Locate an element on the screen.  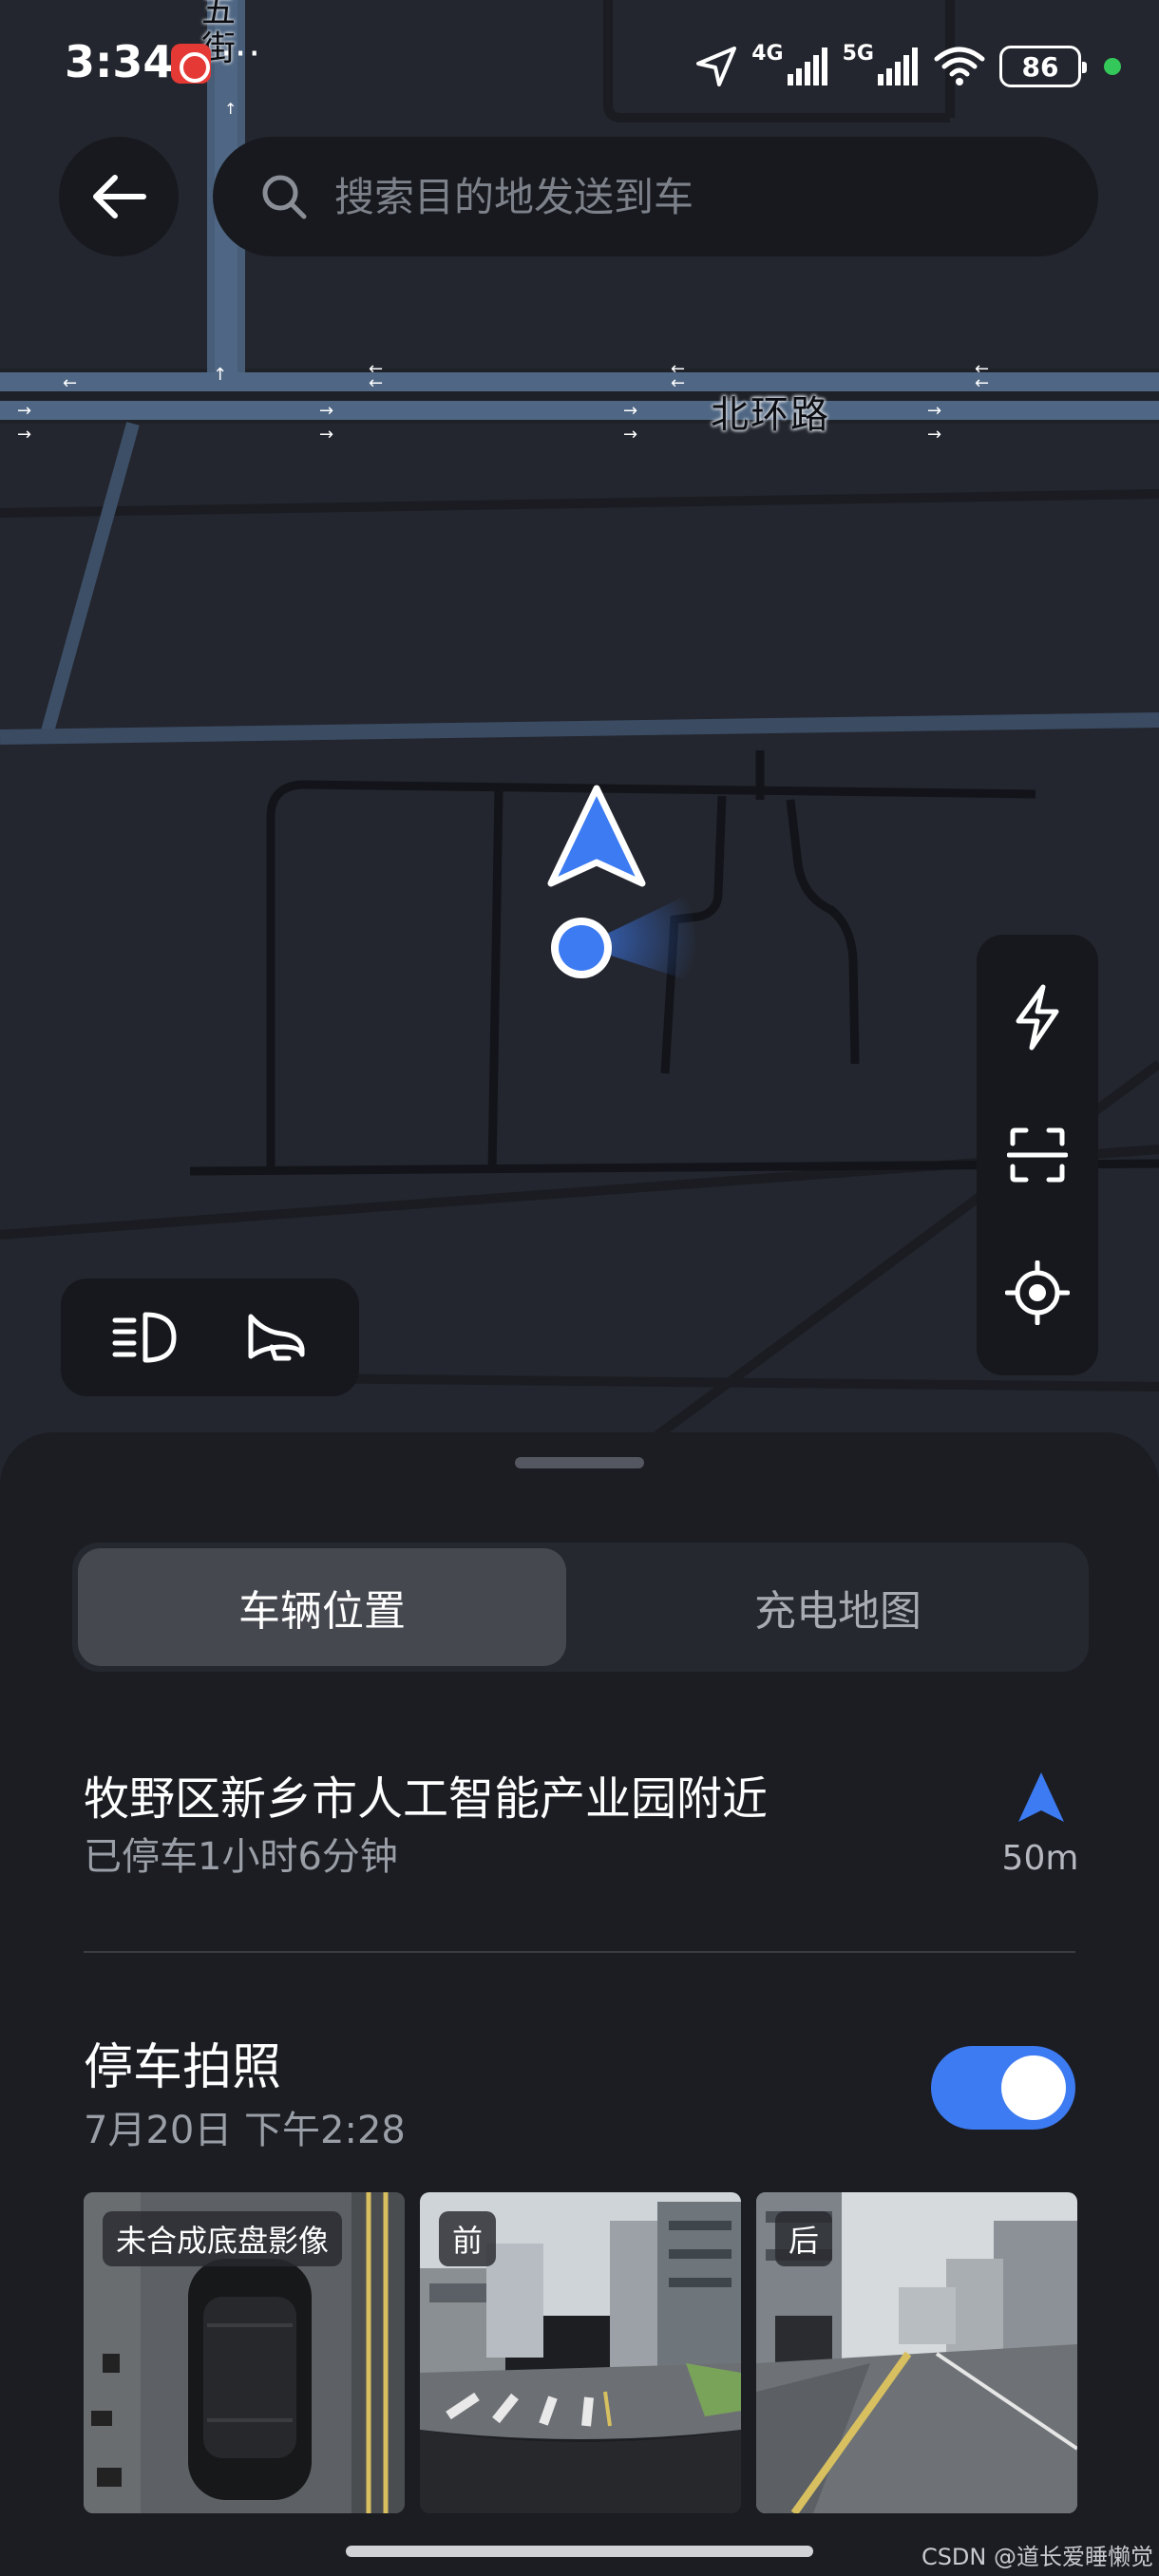
divider is located at coordinates (579, 1952).